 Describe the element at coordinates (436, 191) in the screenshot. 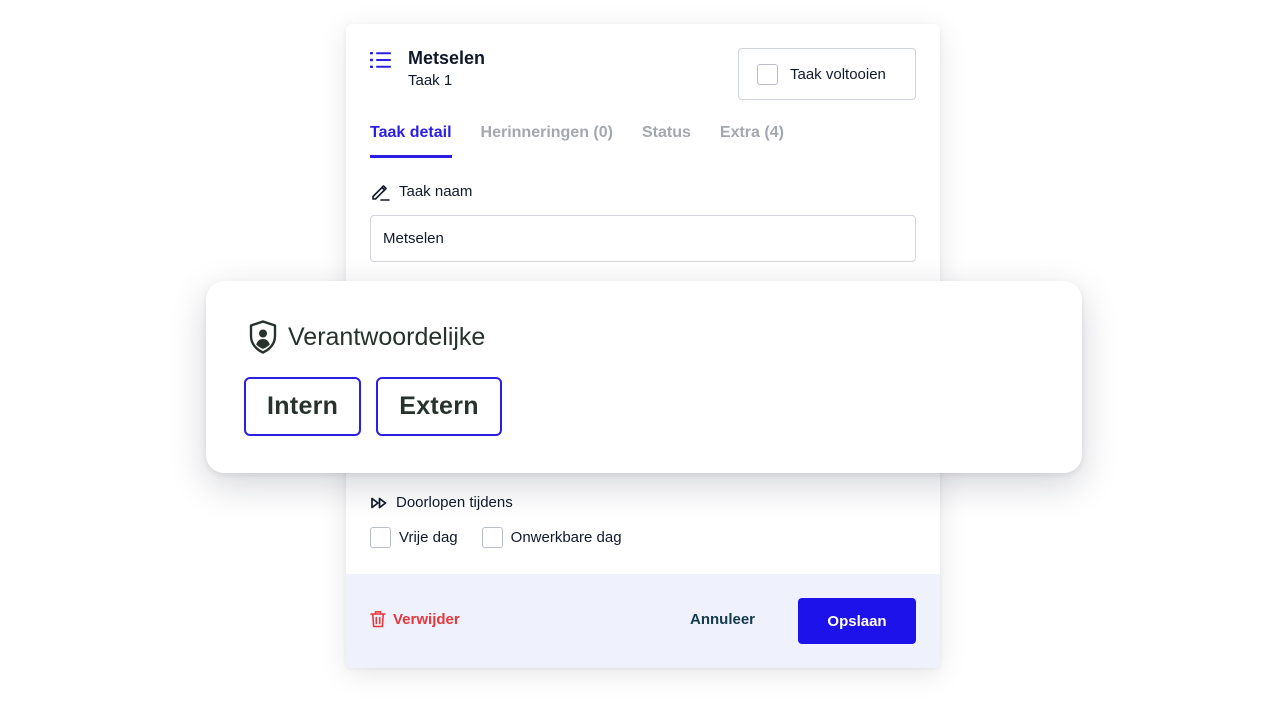

I see `task-name-label-text: Taak naam` at that location.